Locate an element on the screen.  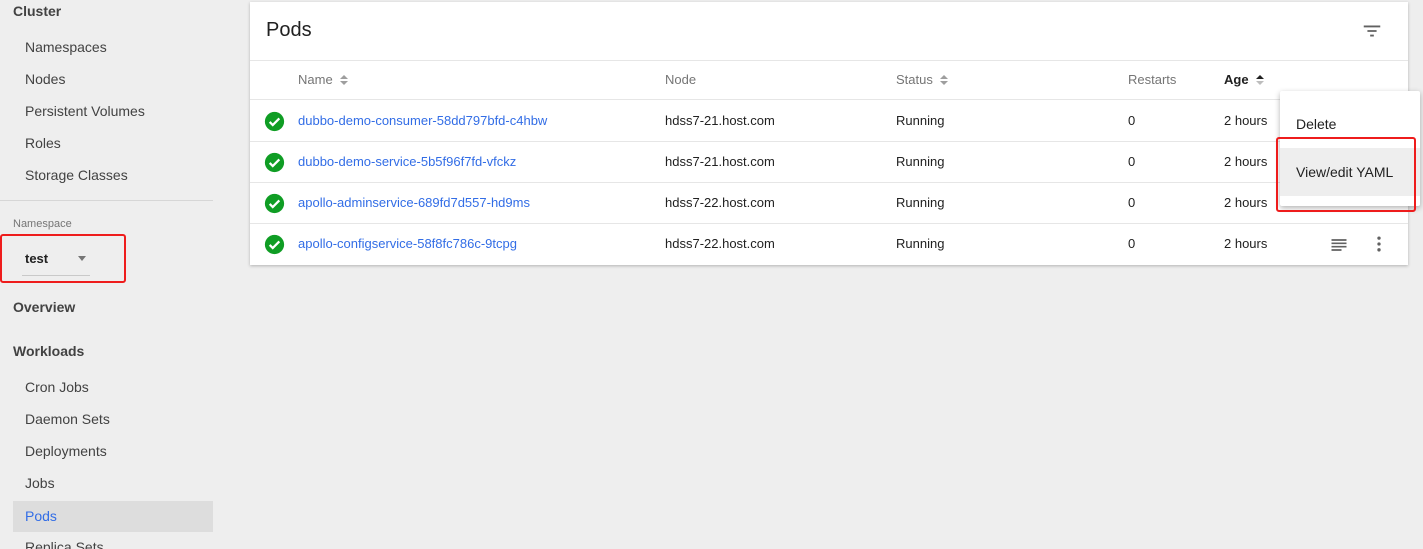
sidebar-item-roles: Roles is located at coordinates (113, 143).